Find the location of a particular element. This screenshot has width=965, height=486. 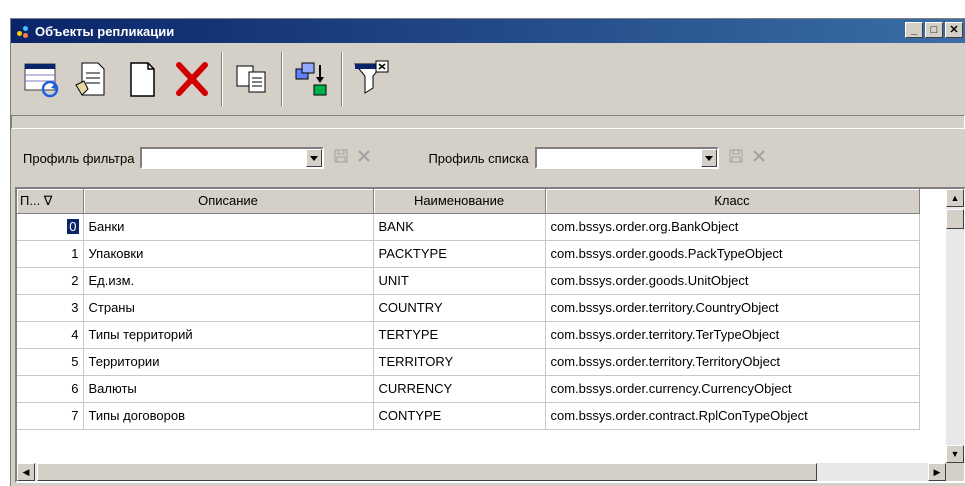

row-number: 1 is located at coordinates (50, 254).